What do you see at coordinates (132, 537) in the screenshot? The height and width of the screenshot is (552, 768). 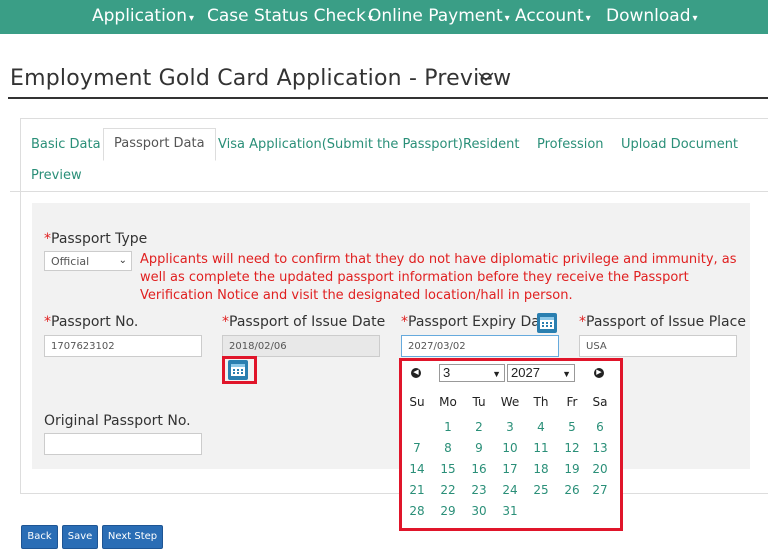 I see `next-step-button: Next Step` at bounding box center [132, 537].